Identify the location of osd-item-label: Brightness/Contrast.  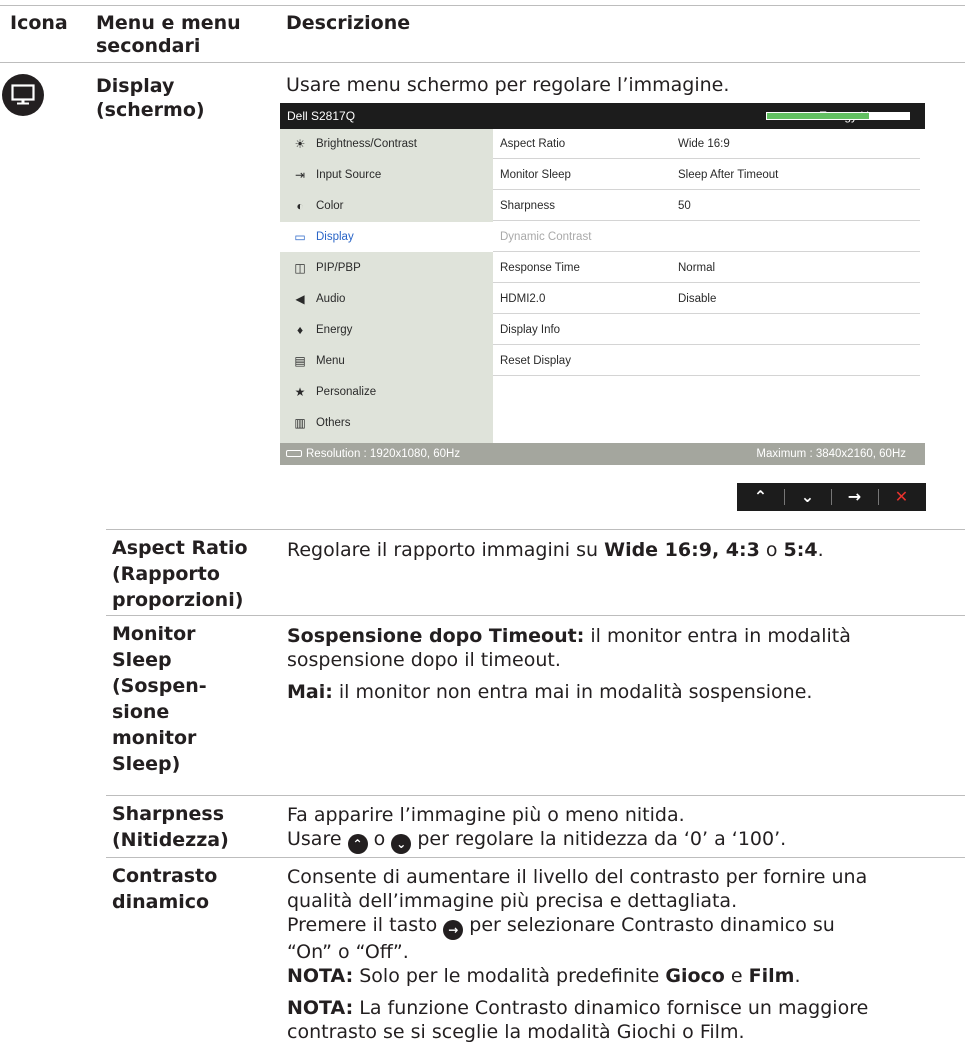
(366, 144).